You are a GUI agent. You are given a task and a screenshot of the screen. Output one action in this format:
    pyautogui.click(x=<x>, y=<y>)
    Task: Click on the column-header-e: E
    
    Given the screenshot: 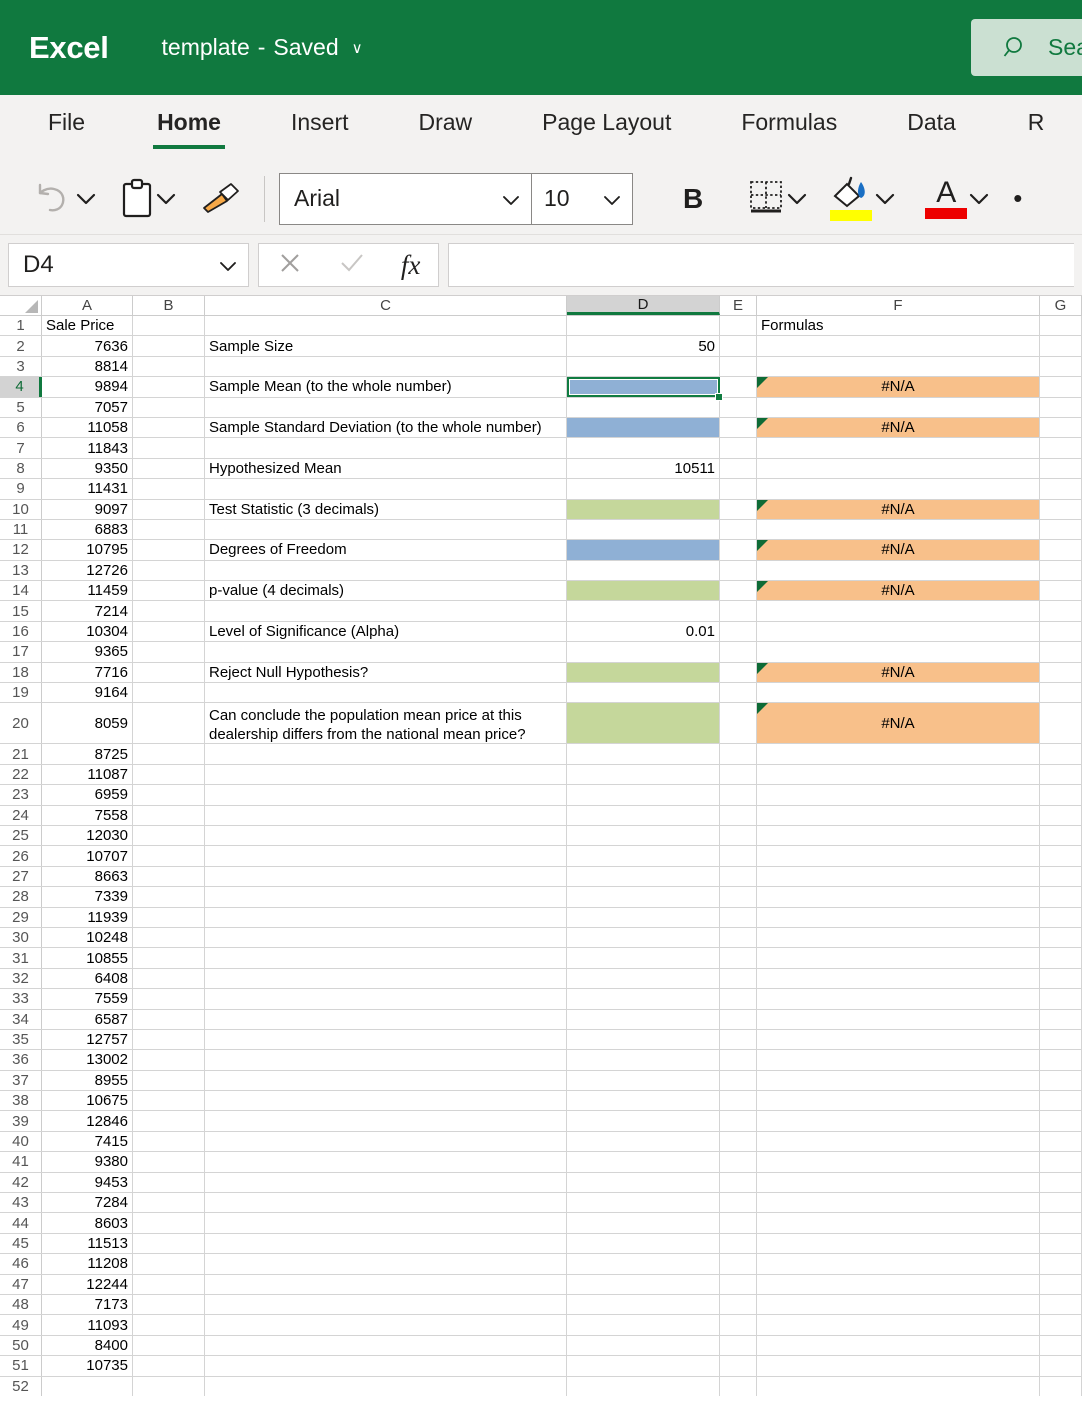 What is the action you would take?
    pyautogui.click(x=738, y=305)
    